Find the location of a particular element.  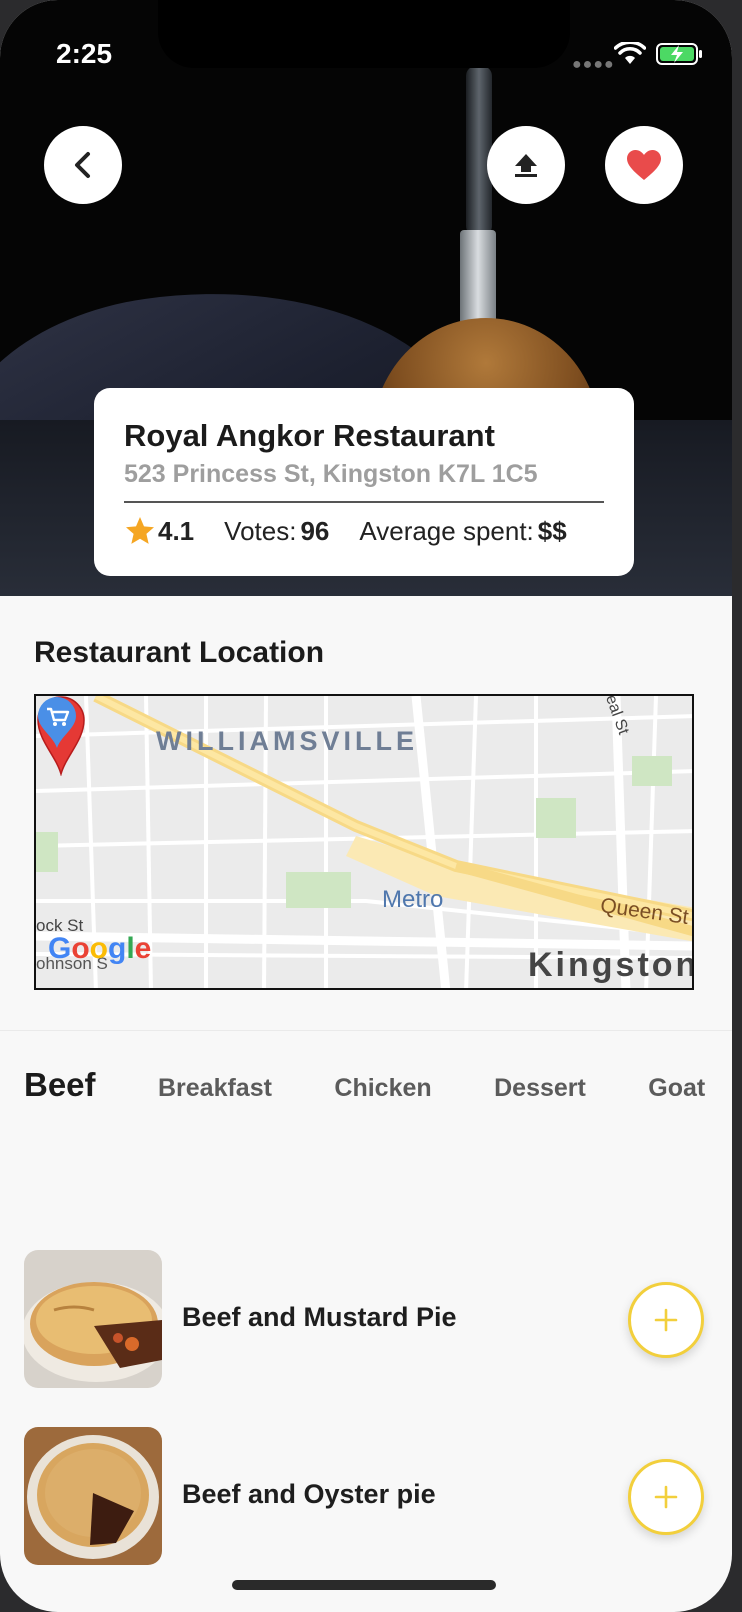

menu-item: Beef and Mustard Pie is located at coordinates (364, 1320).